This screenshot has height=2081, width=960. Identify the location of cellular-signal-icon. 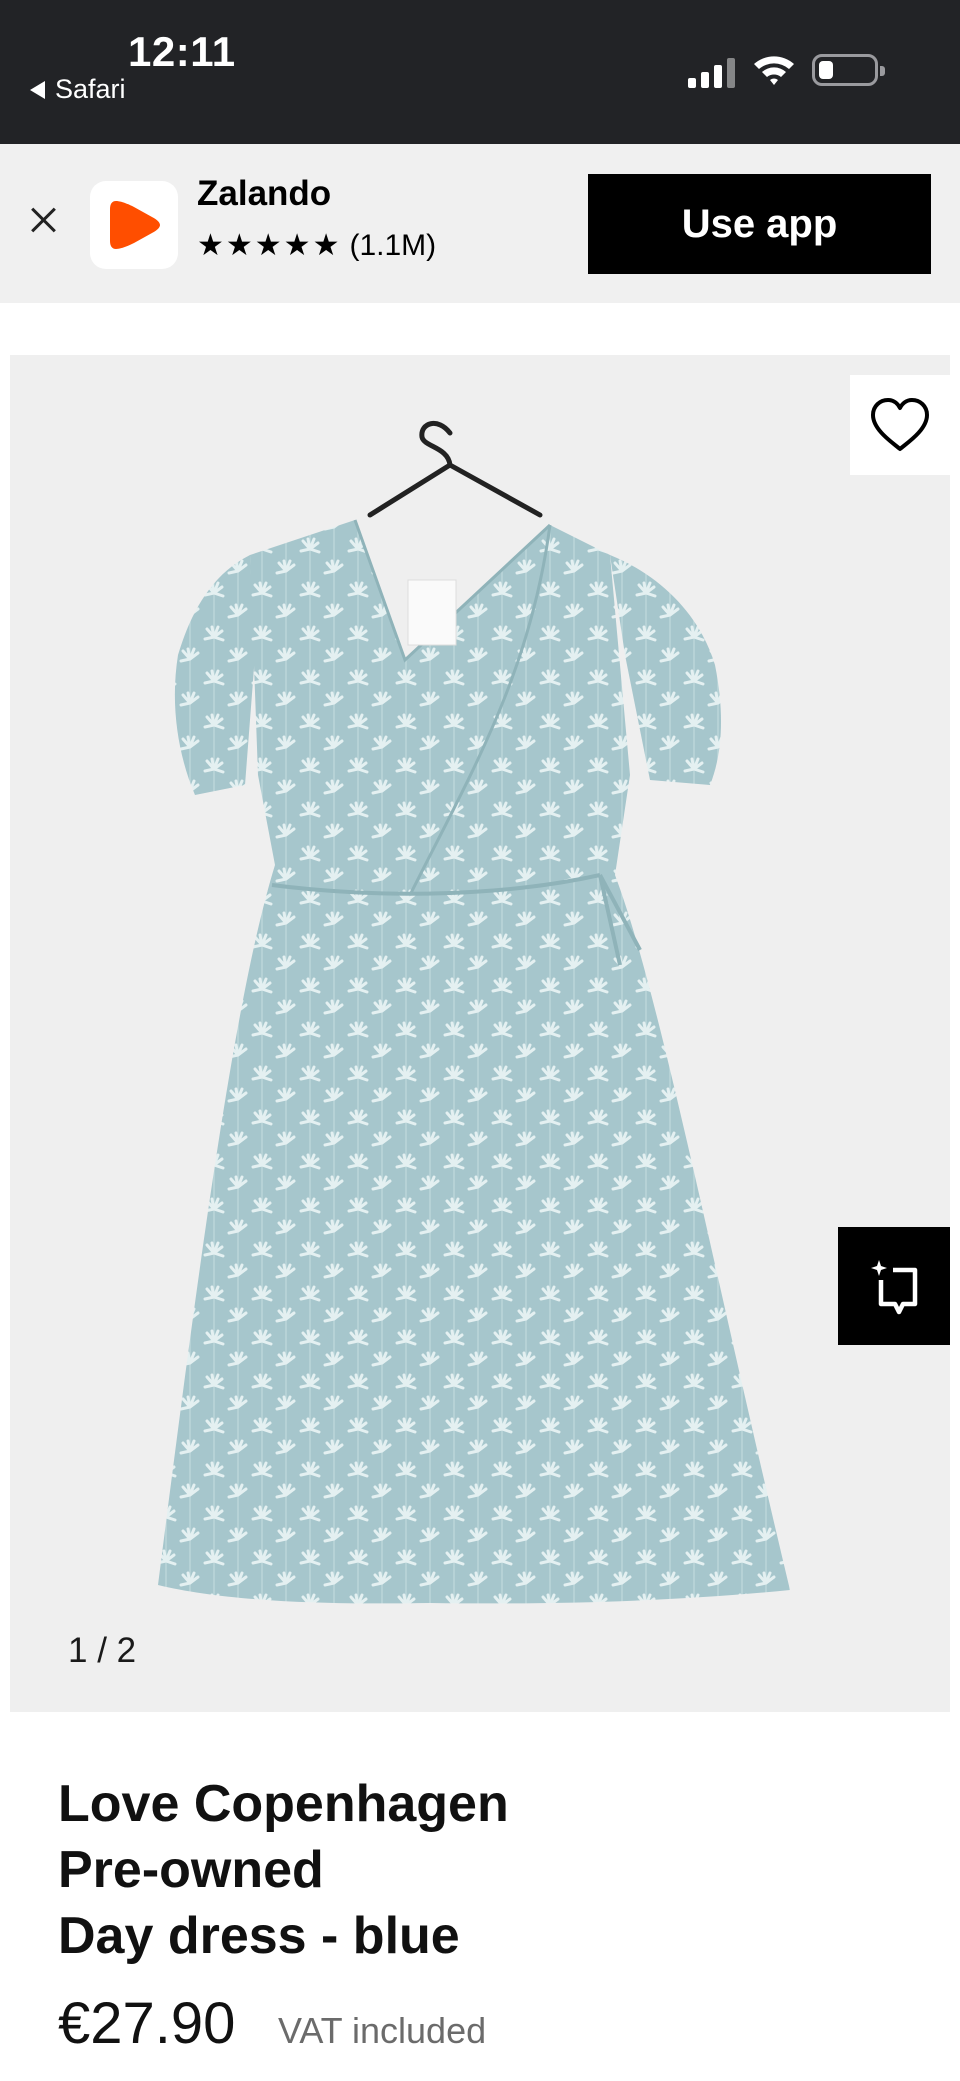
(711, 73).